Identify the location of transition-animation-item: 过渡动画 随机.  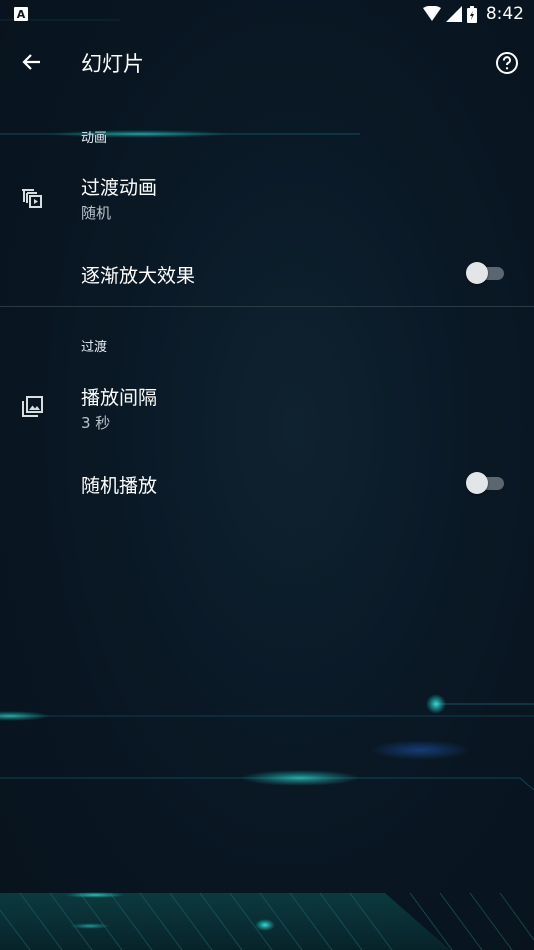
(267, 200).